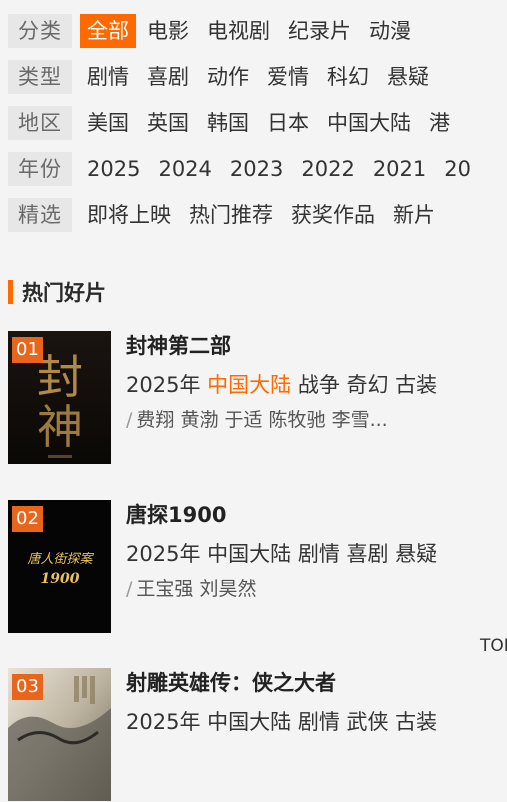 The height and width of the screenshot is (802, 507). Describe the element at coordinates (256, 169) in the screenshot. I see `filter-option-2023: 2023` at that location.